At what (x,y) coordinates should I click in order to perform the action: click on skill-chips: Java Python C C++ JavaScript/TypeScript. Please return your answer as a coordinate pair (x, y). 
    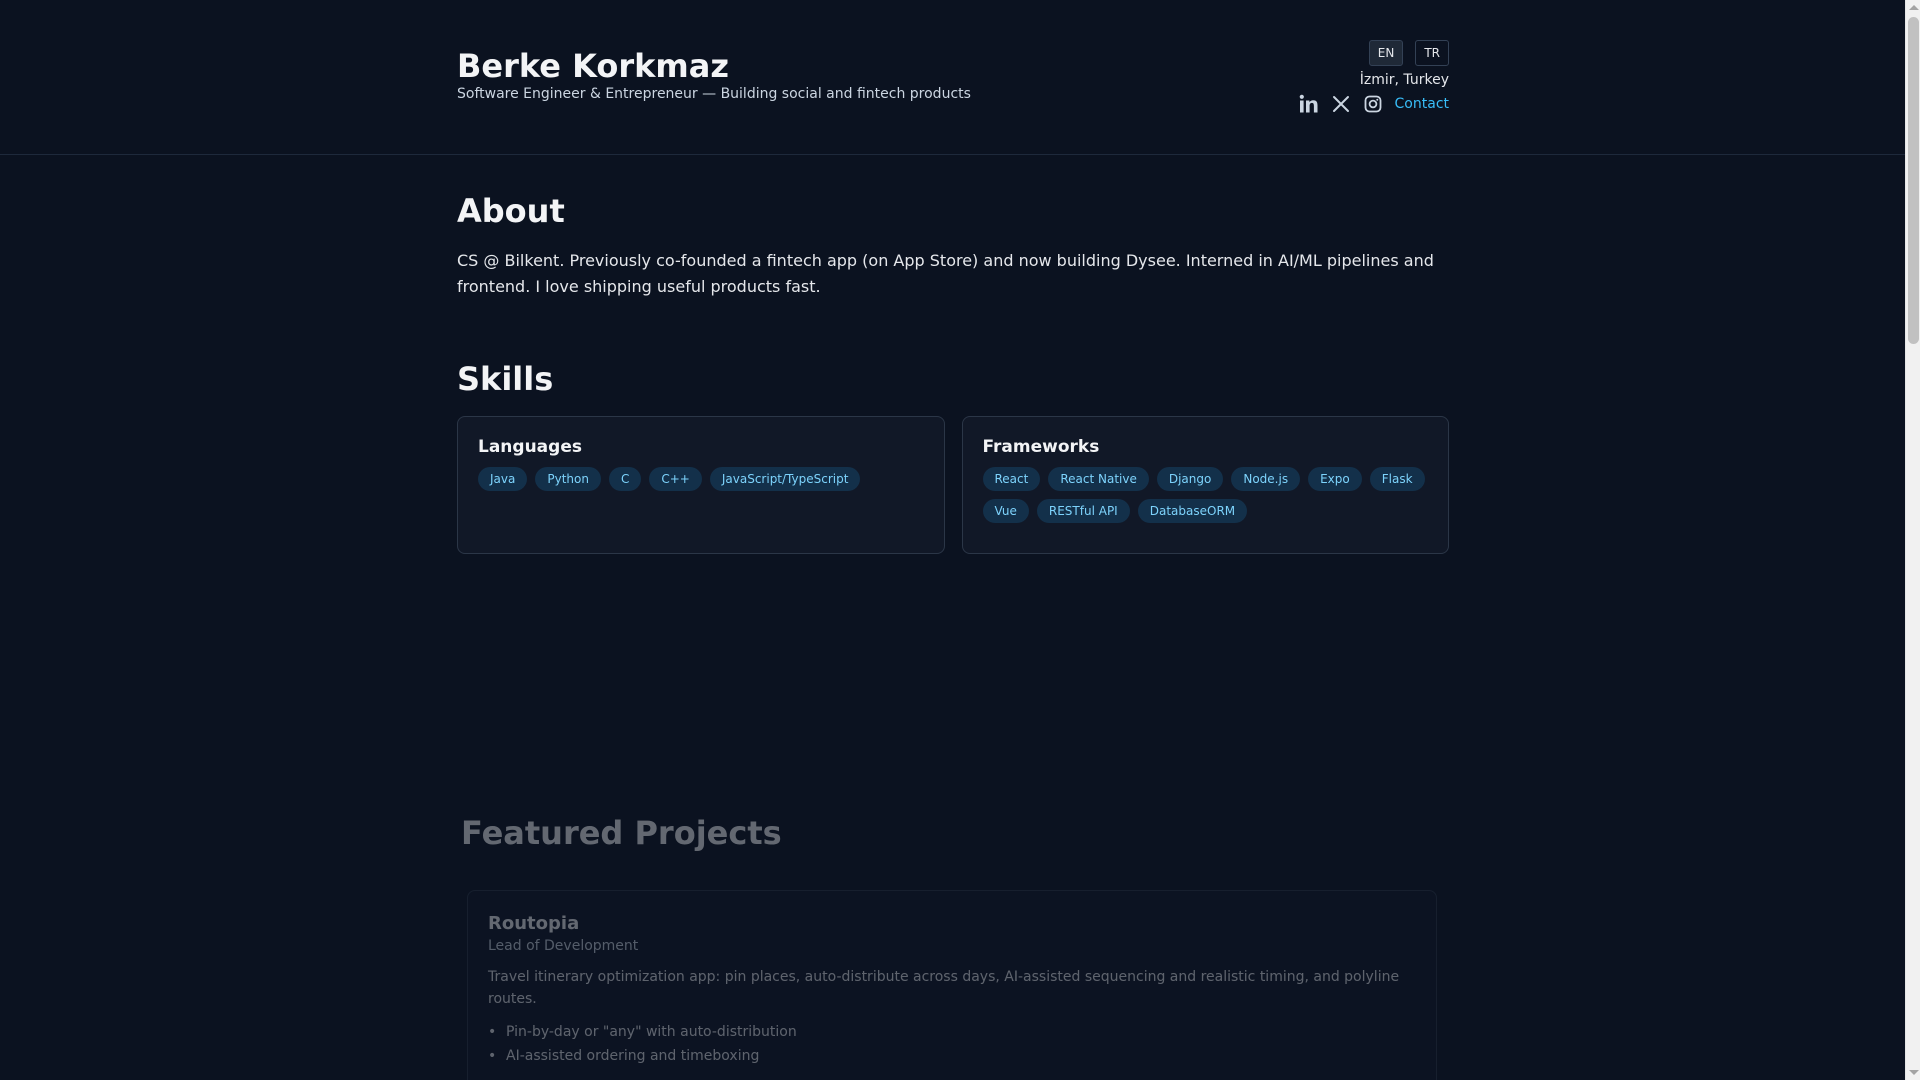
    Looking at the image, I should click on (701, 479).